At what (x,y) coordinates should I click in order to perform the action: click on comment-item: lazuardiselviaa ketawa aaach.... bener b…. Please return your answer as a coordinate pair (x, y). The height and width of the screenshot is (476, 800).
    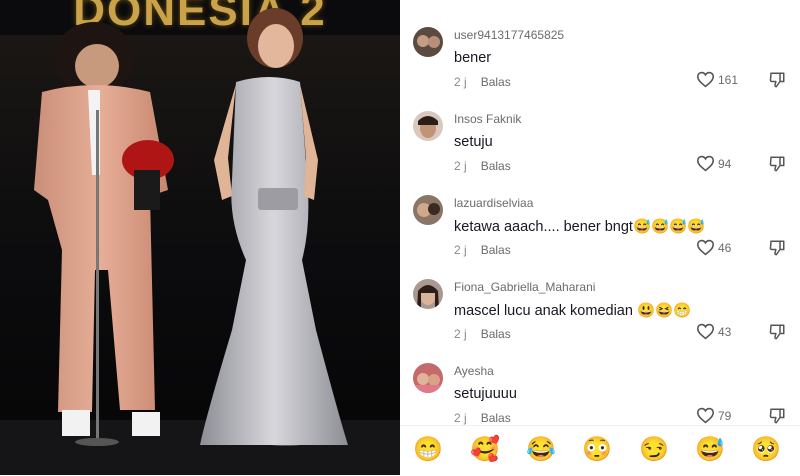
    Looking at the image, I should click on (600, 212).